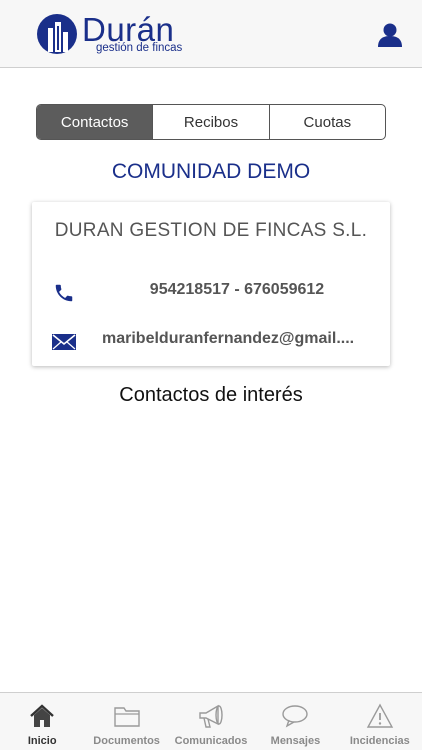 This screenshot has width=422, height=750. I want to click on tab-documentos-label: Documentos, so click(126, 741).